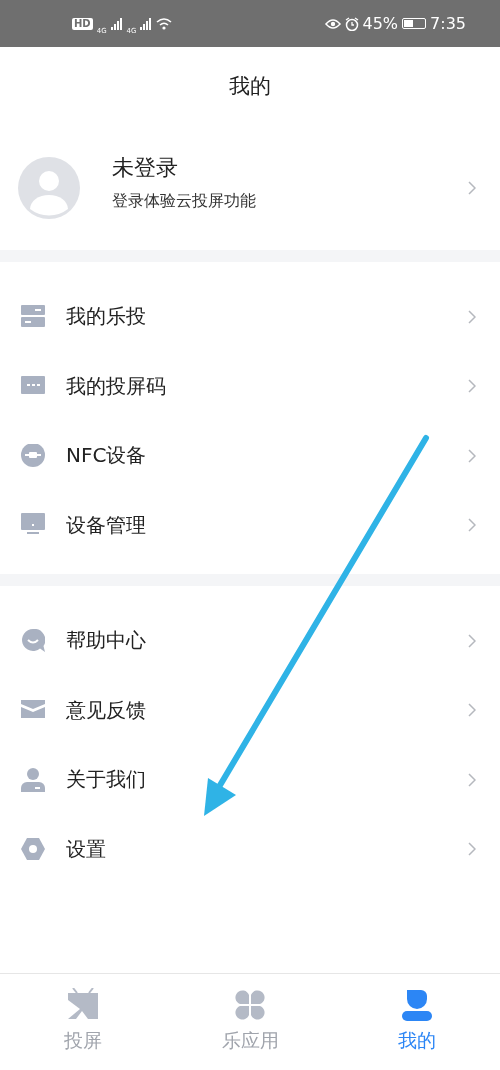 Image resolution: width=500 pixels, height=1070 pixels. I want to click on person-icon, so click(33, 779).